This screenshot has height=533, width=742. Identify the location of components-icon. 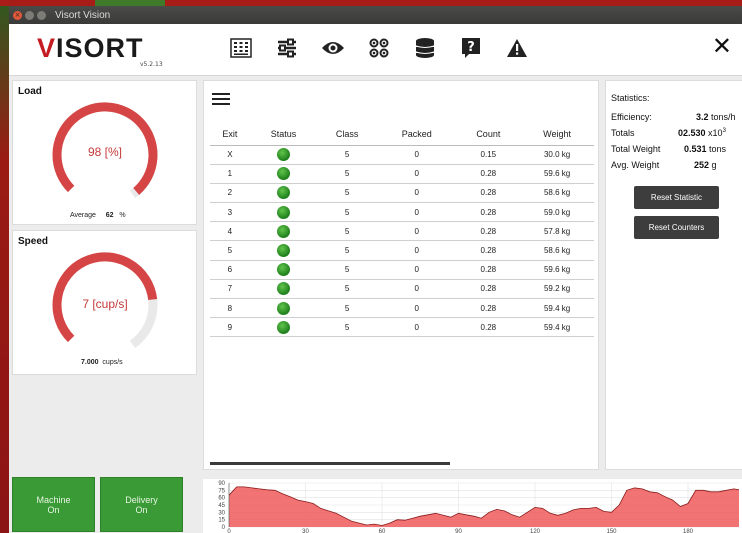
(379, 48).